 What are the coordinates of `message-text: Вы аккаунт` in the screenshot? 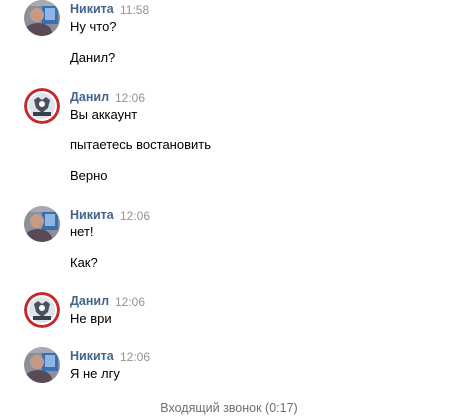 It's located at (104, 114).